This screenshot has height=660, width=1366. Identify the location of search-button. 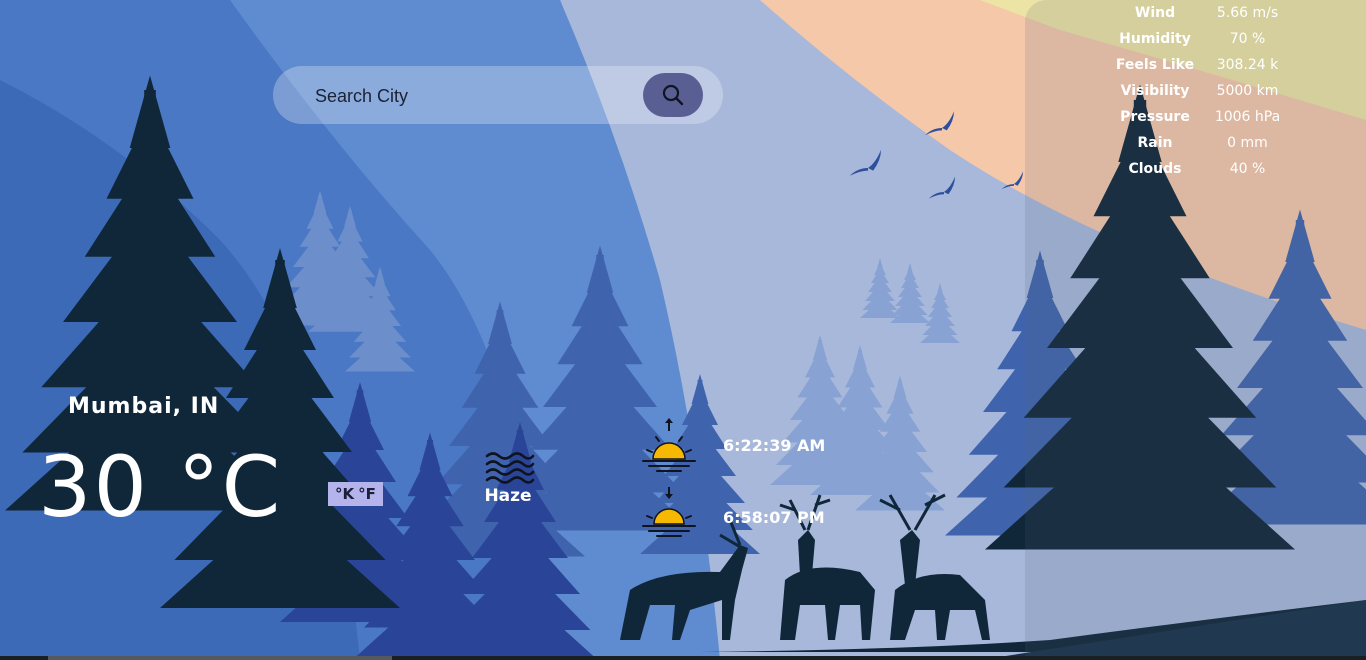
(673, 95).